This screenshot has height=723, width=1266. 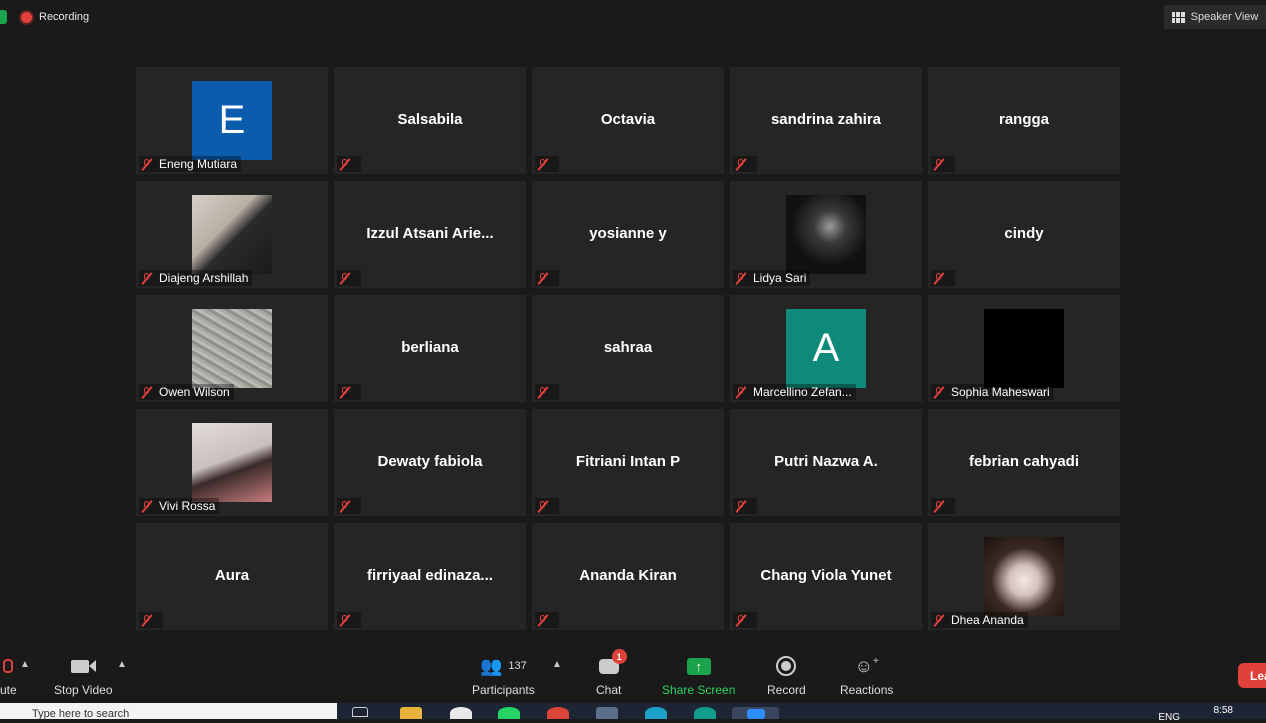 I want to click on unmute-button: ute, so click(x=8, y=675).